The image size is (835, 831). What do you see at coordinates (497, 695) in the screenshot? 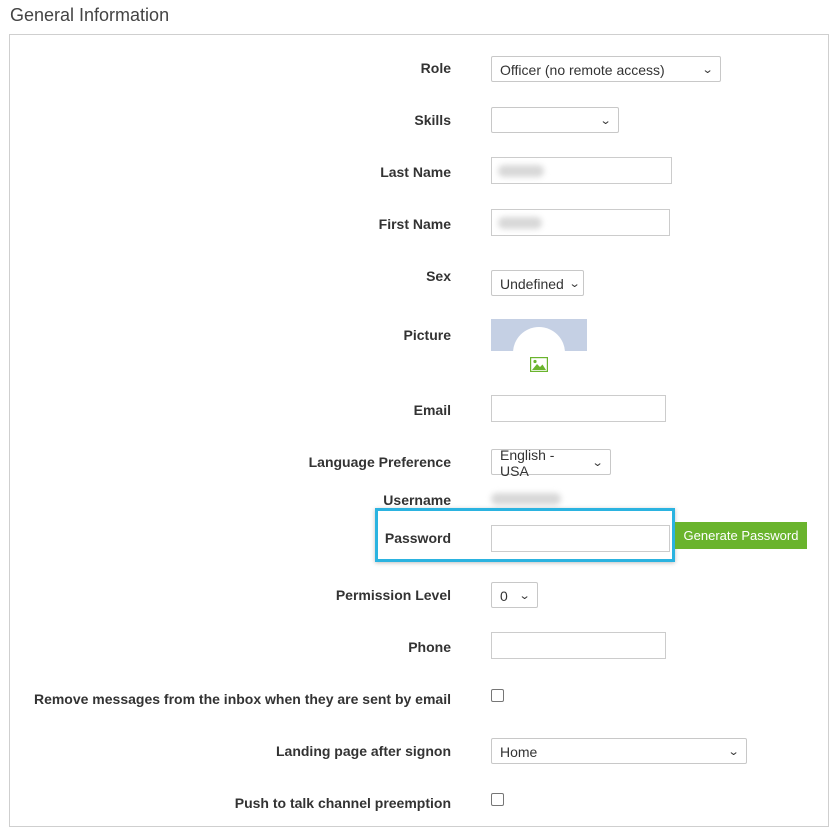
I see `remove-messages-checkbox` at bounding box center [497, 695].